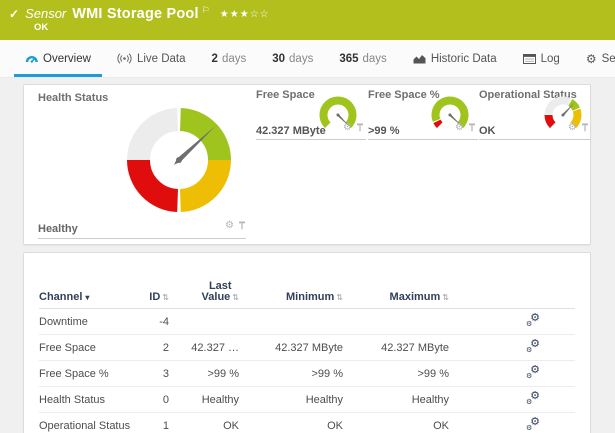  What do you see at coordinates (307, 20) in the screenshot?
I see `sensor-header: ✓ Sensor WMI Storage Pool ⚐ ★★★☆☆ OK` at bounding box center [307, 20].